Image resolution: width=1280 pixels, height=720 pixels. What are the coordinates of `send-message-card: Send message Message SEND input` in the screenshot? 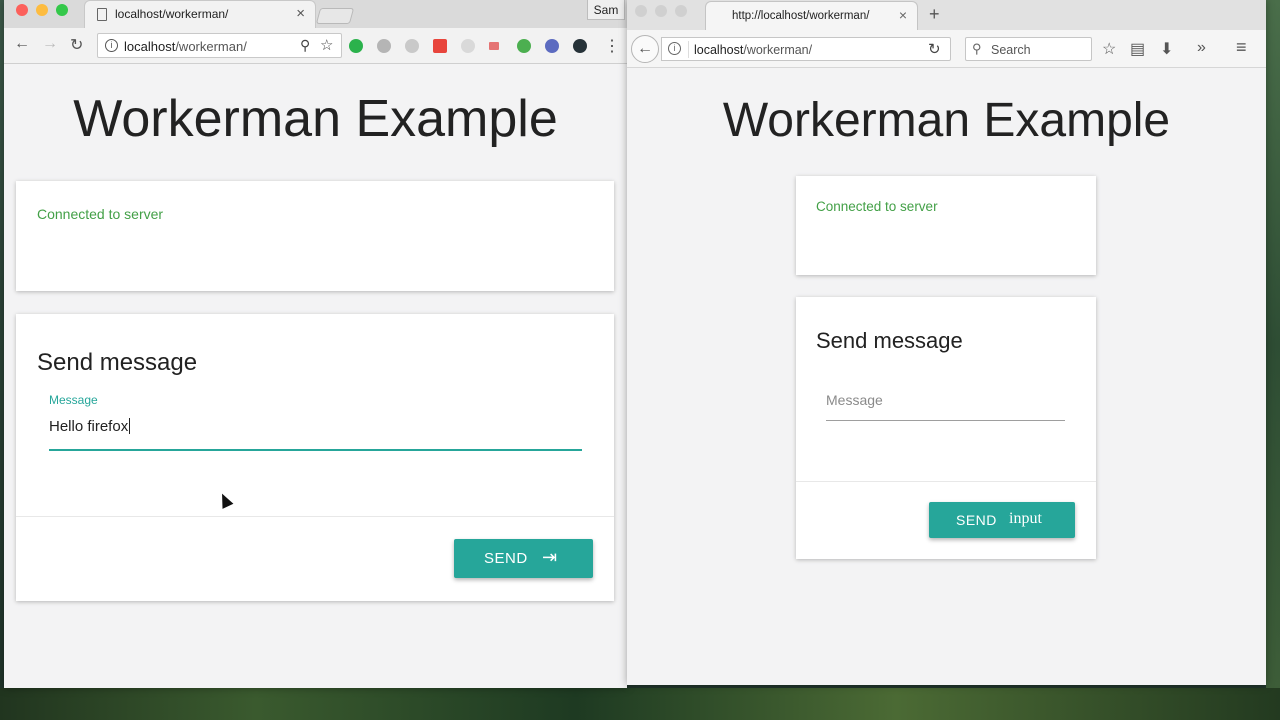 It's located at (946, 428).